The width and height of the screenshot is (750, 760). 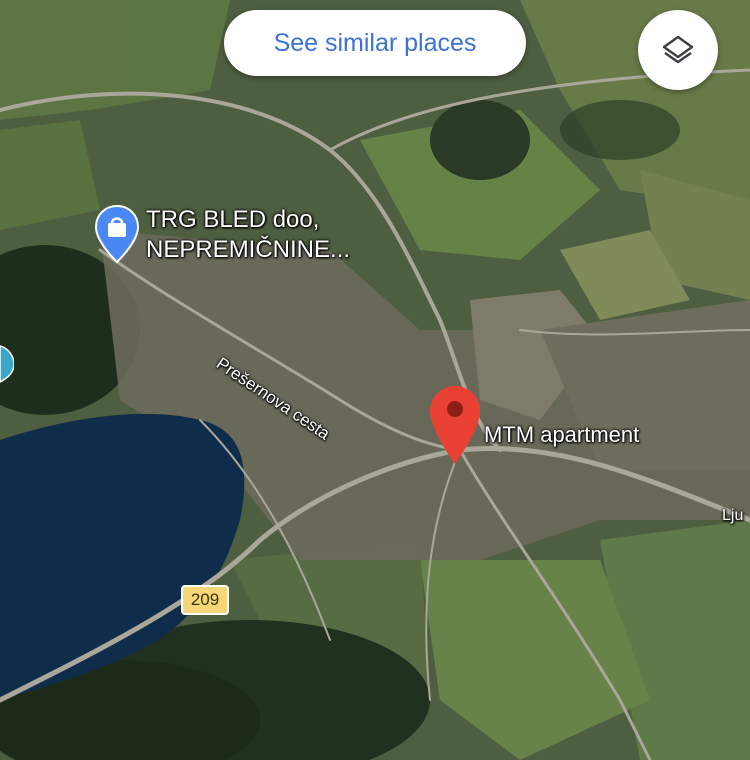 I want to click on red-pin-icon, so click(x=455, y=425).